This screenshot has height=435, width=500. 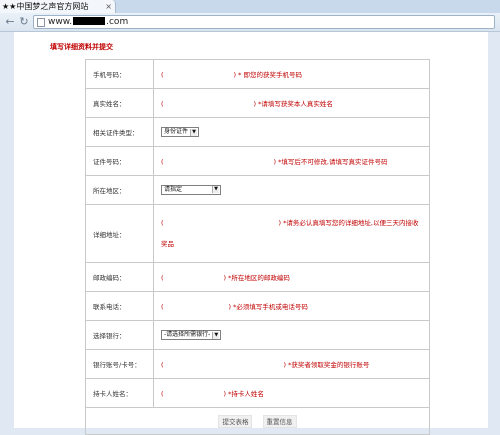 I want to click on url-redaction, so click(x=89, y=21).